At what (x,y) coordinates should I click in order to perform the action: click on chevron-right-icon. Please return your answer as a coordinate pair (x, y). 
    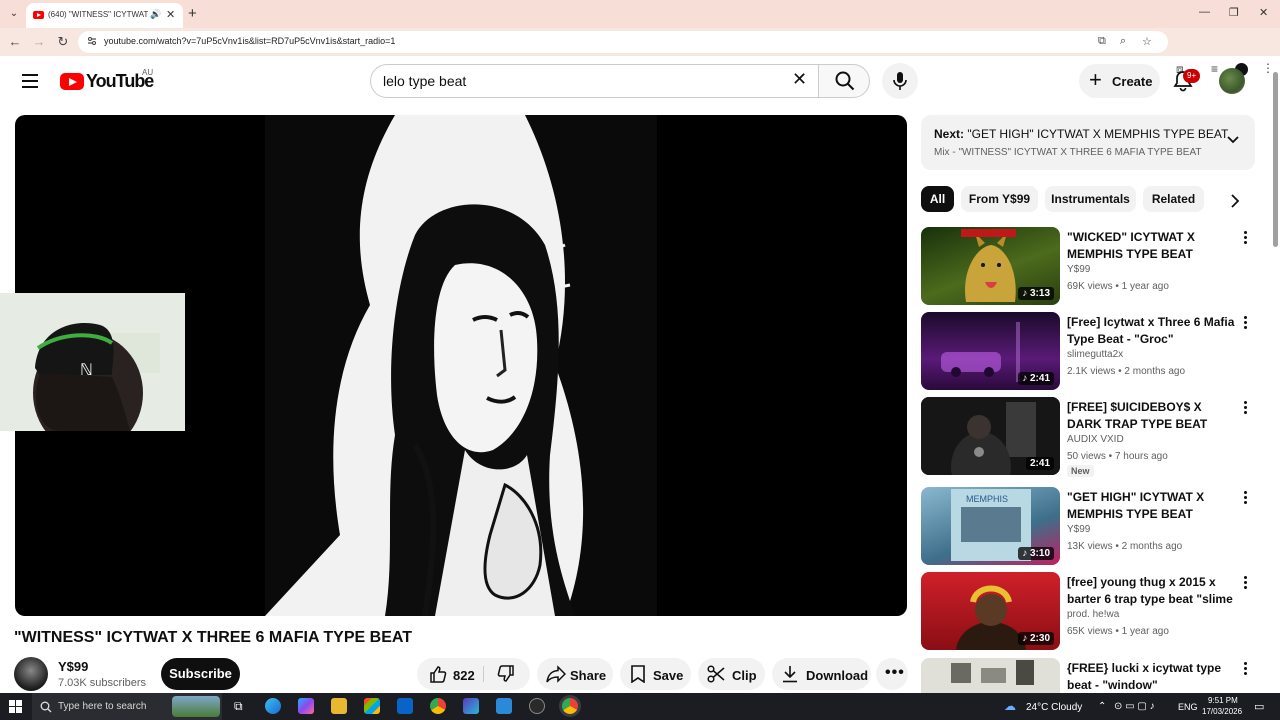
    Looking at the image, I should click on (1235, 201).